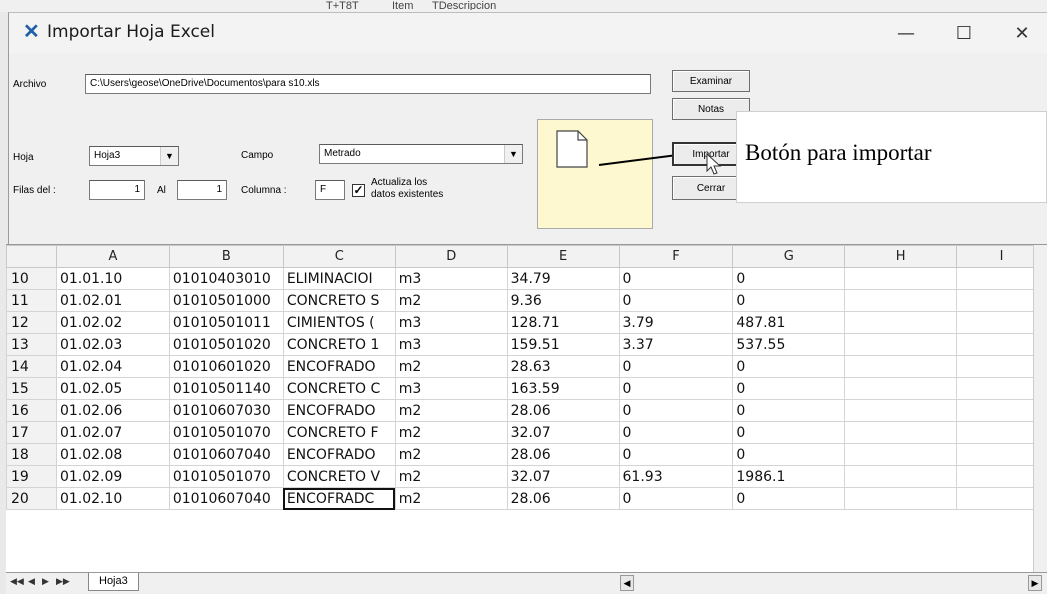 The height and width of the screenshot is (594, 1047). I want to click on cell-a: 01.02.08, so click(112, 454).